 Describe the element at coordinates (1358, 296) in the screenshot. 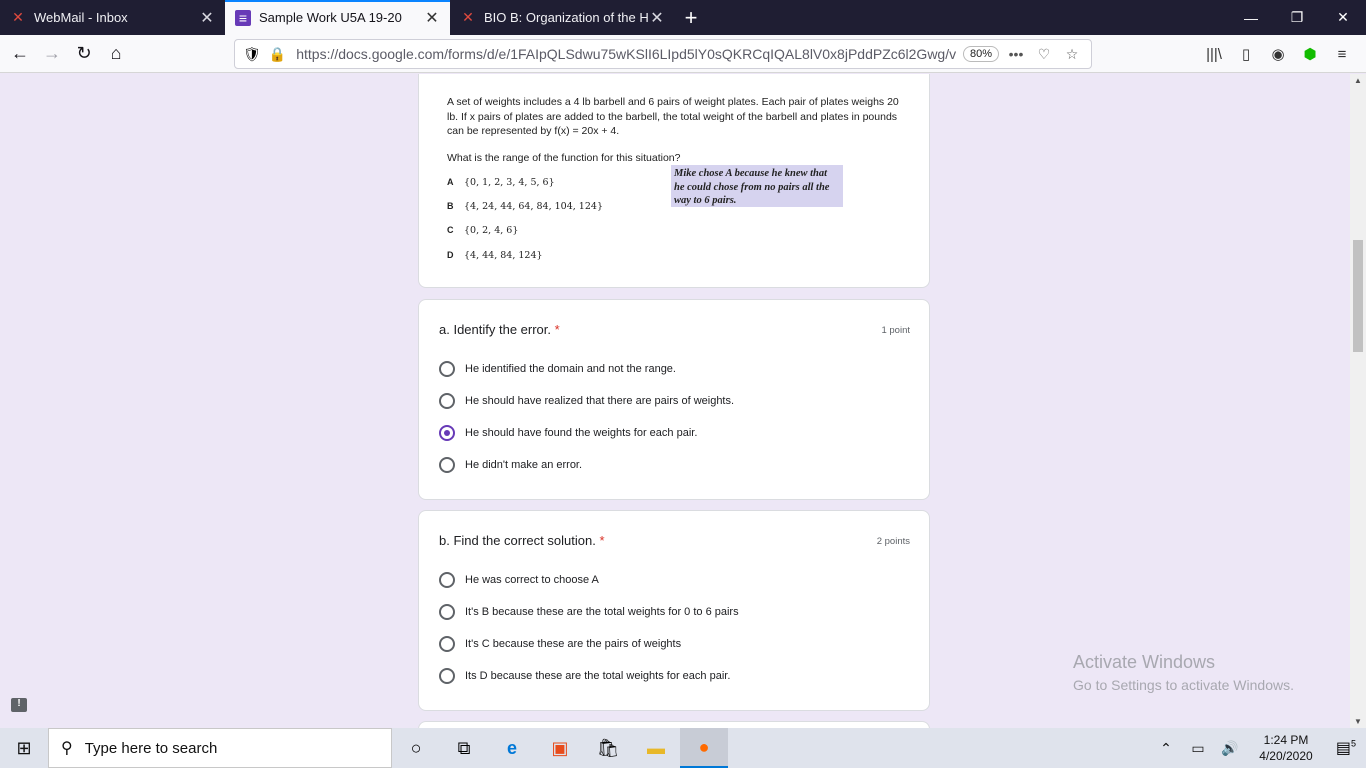

I see `scroll-thumb` at that location.